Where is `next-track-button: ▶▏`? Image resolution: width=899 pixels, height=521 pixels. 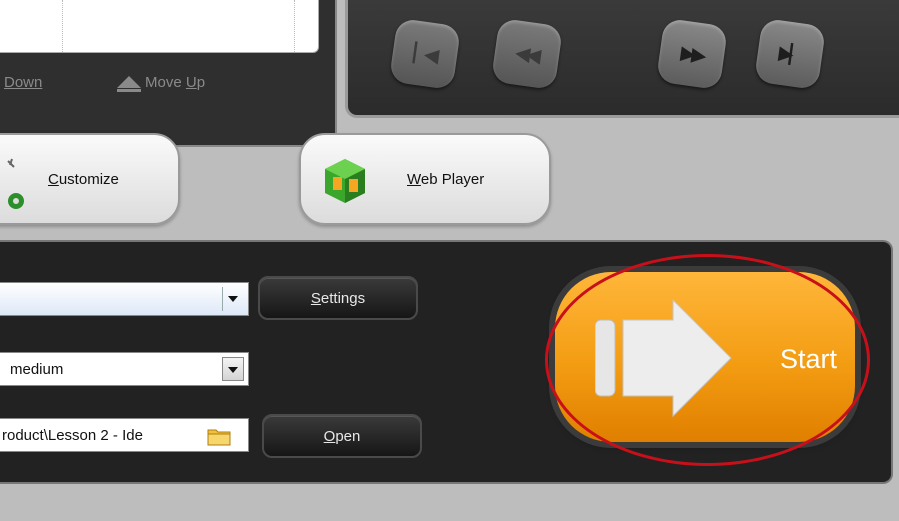
next-track-button: ▶▏ is located at coordinates (790, 54).